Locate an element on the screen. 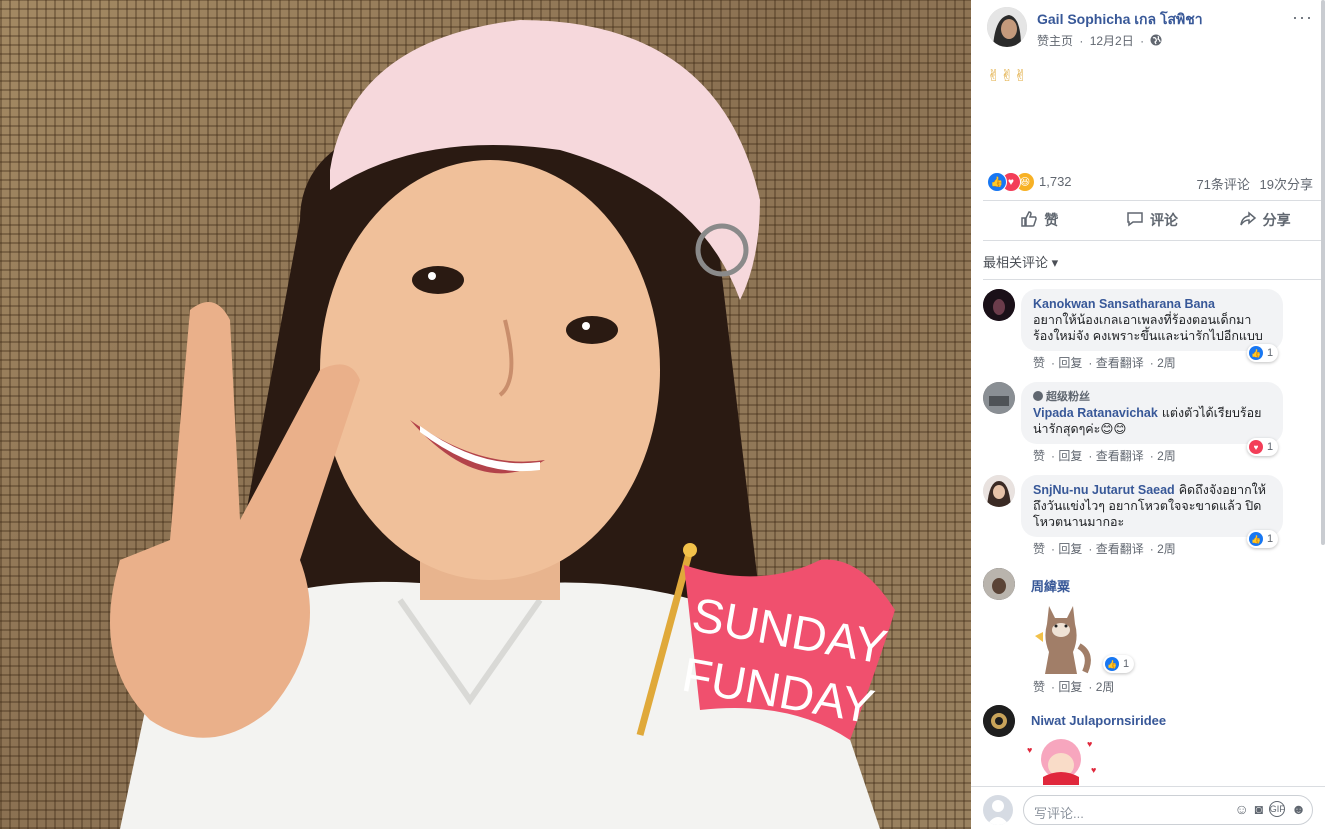 This screenshot has width=1325, height=829. post-actions: 赞 评论 分享 is located at coordinates (1152, 220).